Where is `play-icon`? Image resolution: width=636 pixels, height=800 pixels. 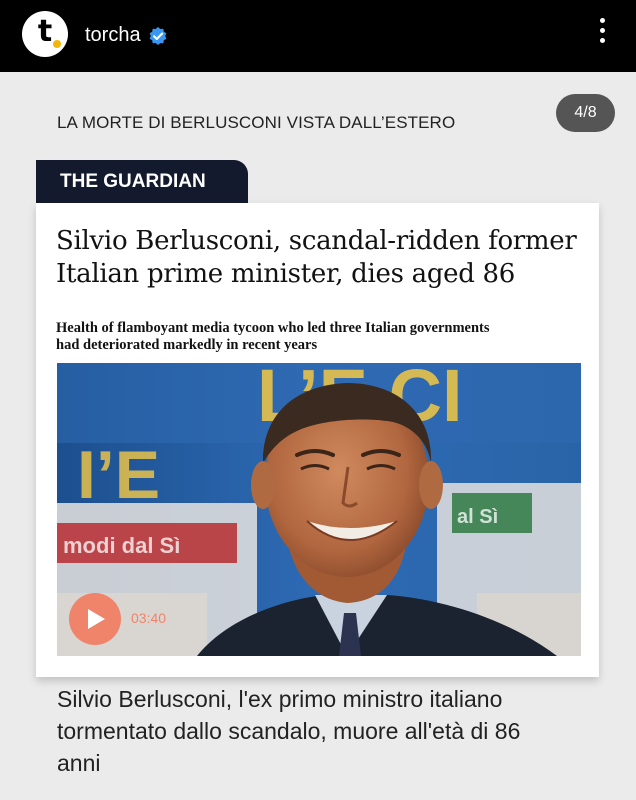 play-icon is located at coordinates (96, 619).